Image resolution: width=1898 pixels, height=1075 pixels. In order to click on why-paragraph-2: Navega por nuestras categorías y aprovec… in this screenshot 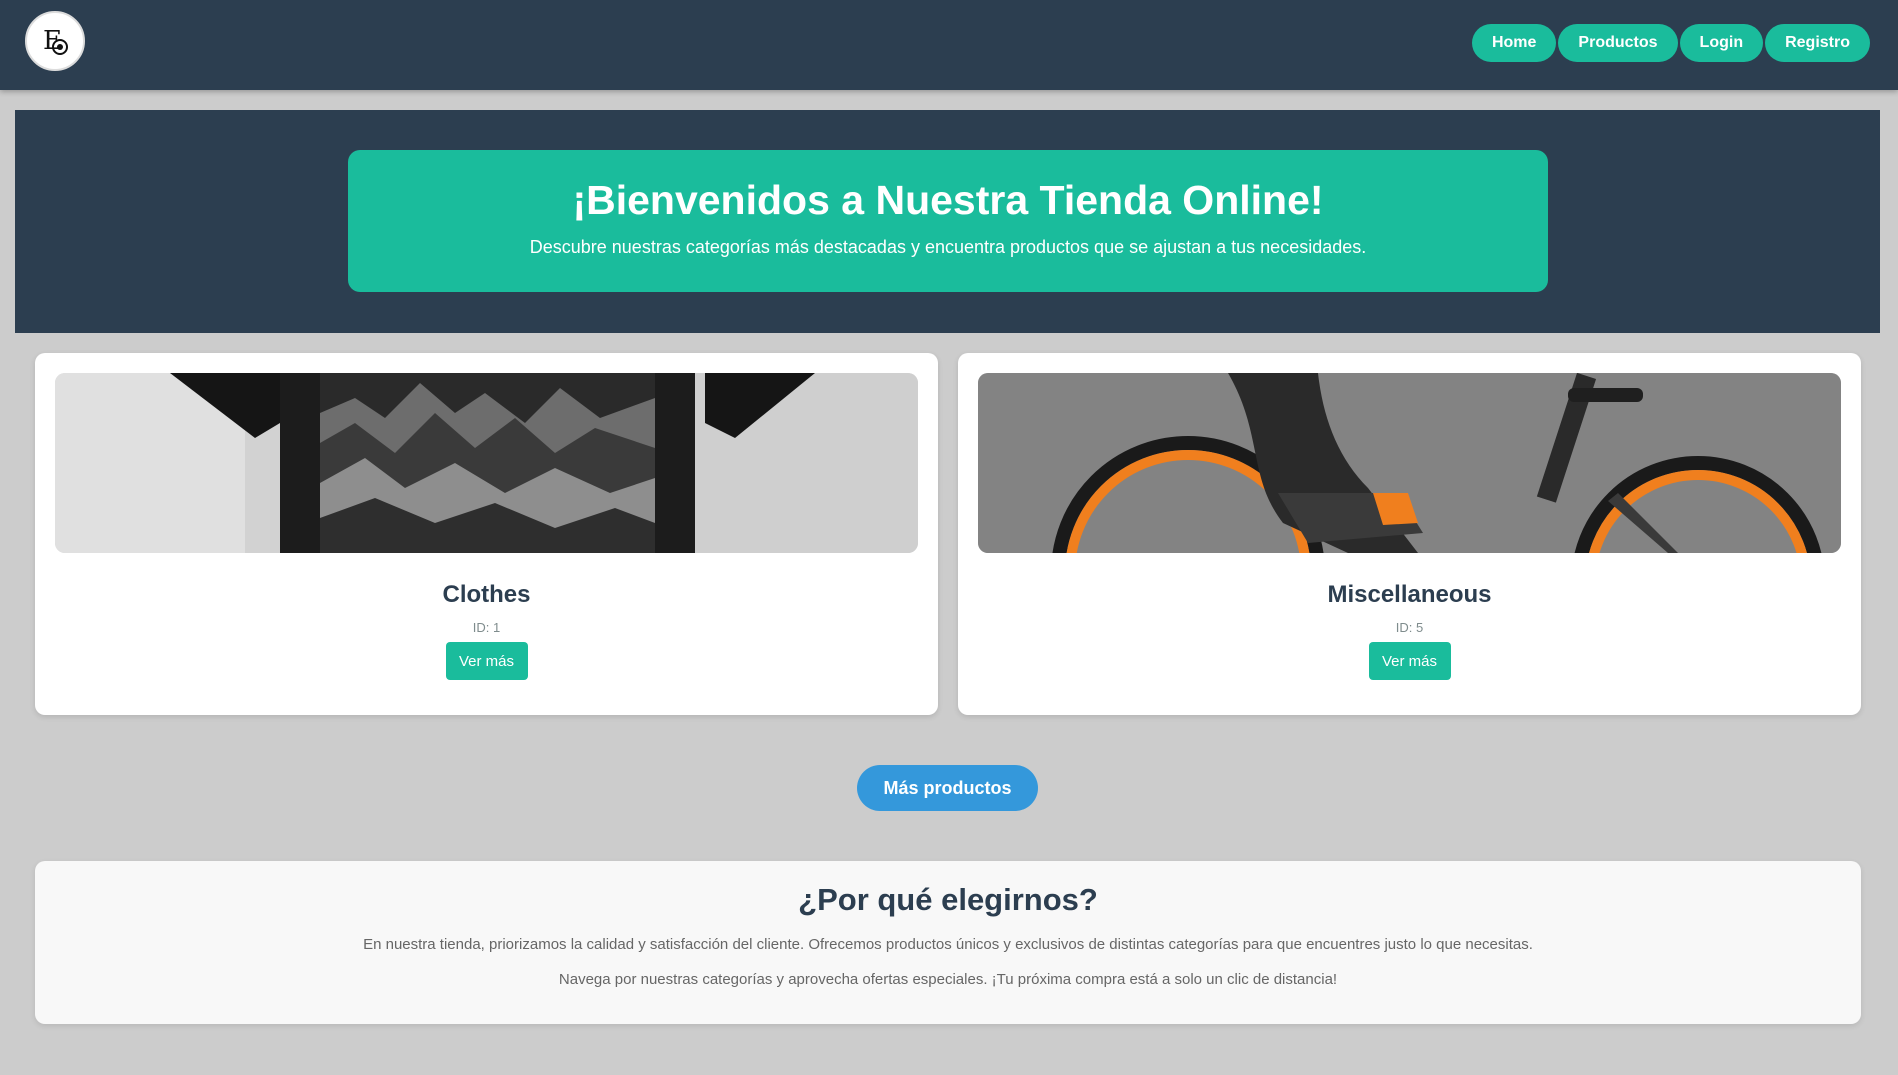, I will do `click(948, 979)`.